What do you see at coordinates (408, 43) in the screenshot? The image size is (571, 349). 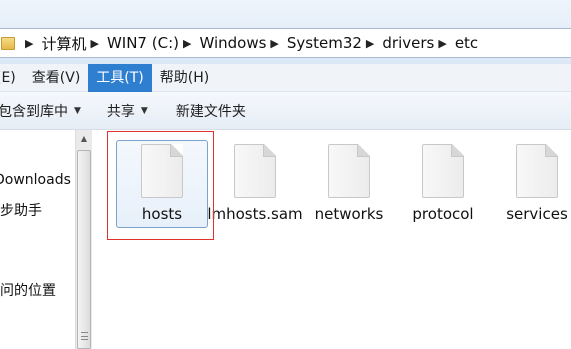 I see `breadcrumb-drivers: drivers` at bounding box center [408, 43].